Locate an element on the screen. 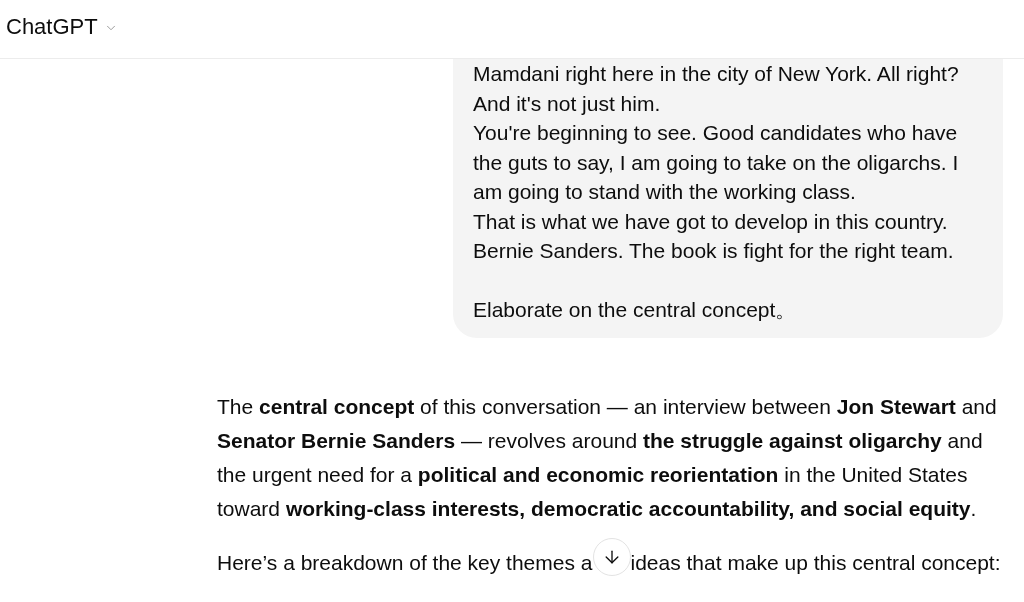 This screenshot has height=602, width=1024. scroll-down-button is located at coordinates (611, 556).